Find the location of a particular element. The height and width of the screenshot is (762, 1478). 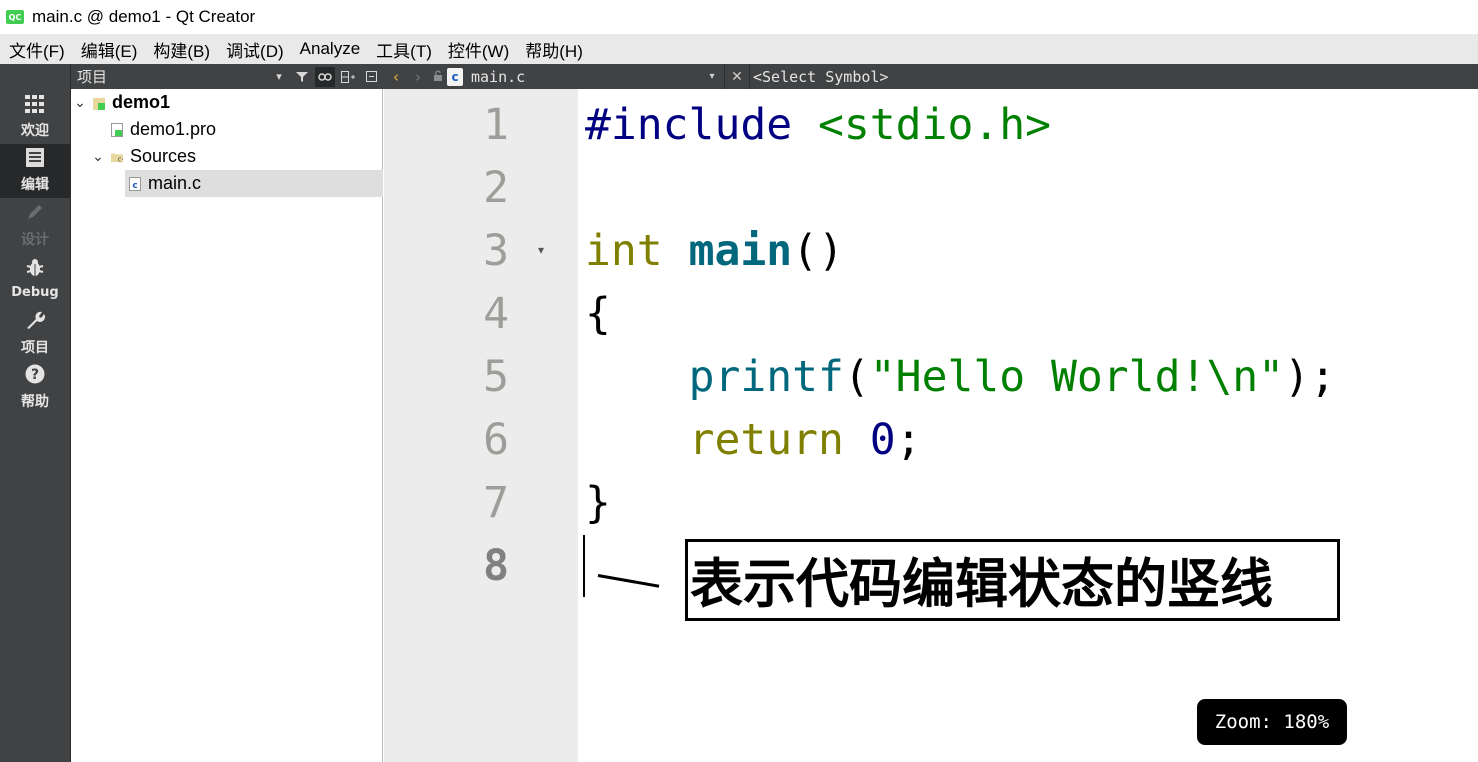

code-line-4: { is located at coordinates (598, 314).